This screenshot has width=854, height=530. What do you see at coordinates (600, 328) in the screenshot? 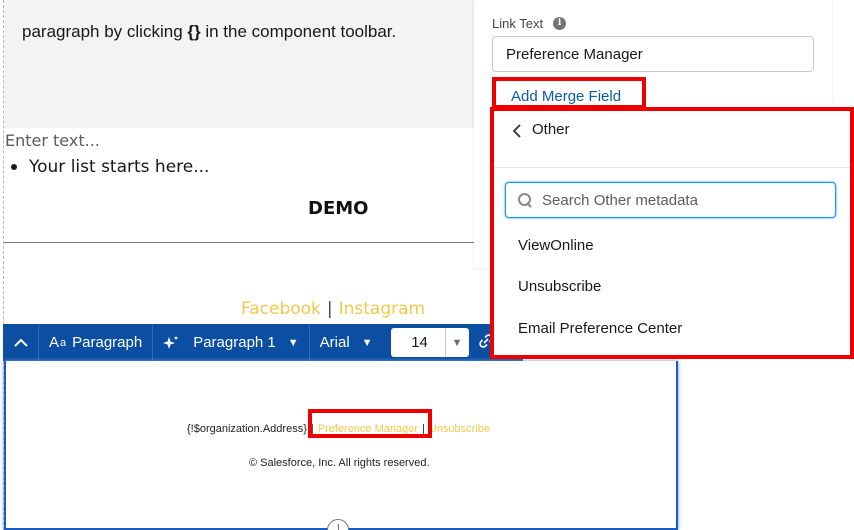
I see `menu-item-email-preference-center: Email Preference Center` at bounding box center [600, 328].